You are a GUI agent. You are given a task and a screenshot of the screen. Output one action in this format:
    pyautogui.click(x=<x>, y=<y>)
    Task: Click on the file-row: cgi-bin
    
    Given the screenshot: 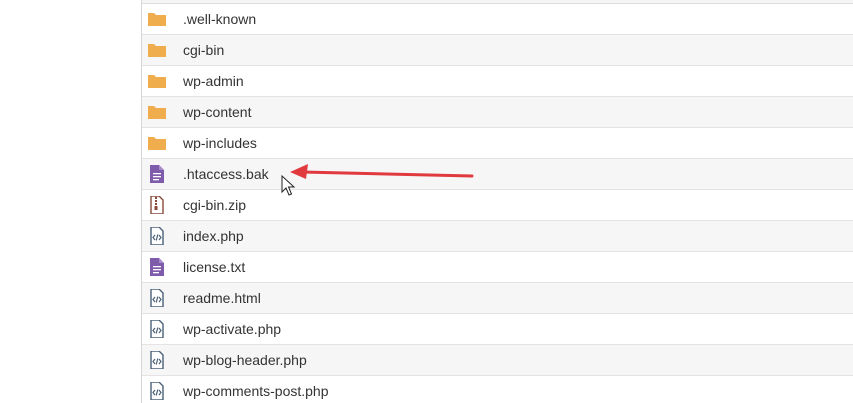 What is the action you would take?
    pyautogui.click(x=497, y=50)
    